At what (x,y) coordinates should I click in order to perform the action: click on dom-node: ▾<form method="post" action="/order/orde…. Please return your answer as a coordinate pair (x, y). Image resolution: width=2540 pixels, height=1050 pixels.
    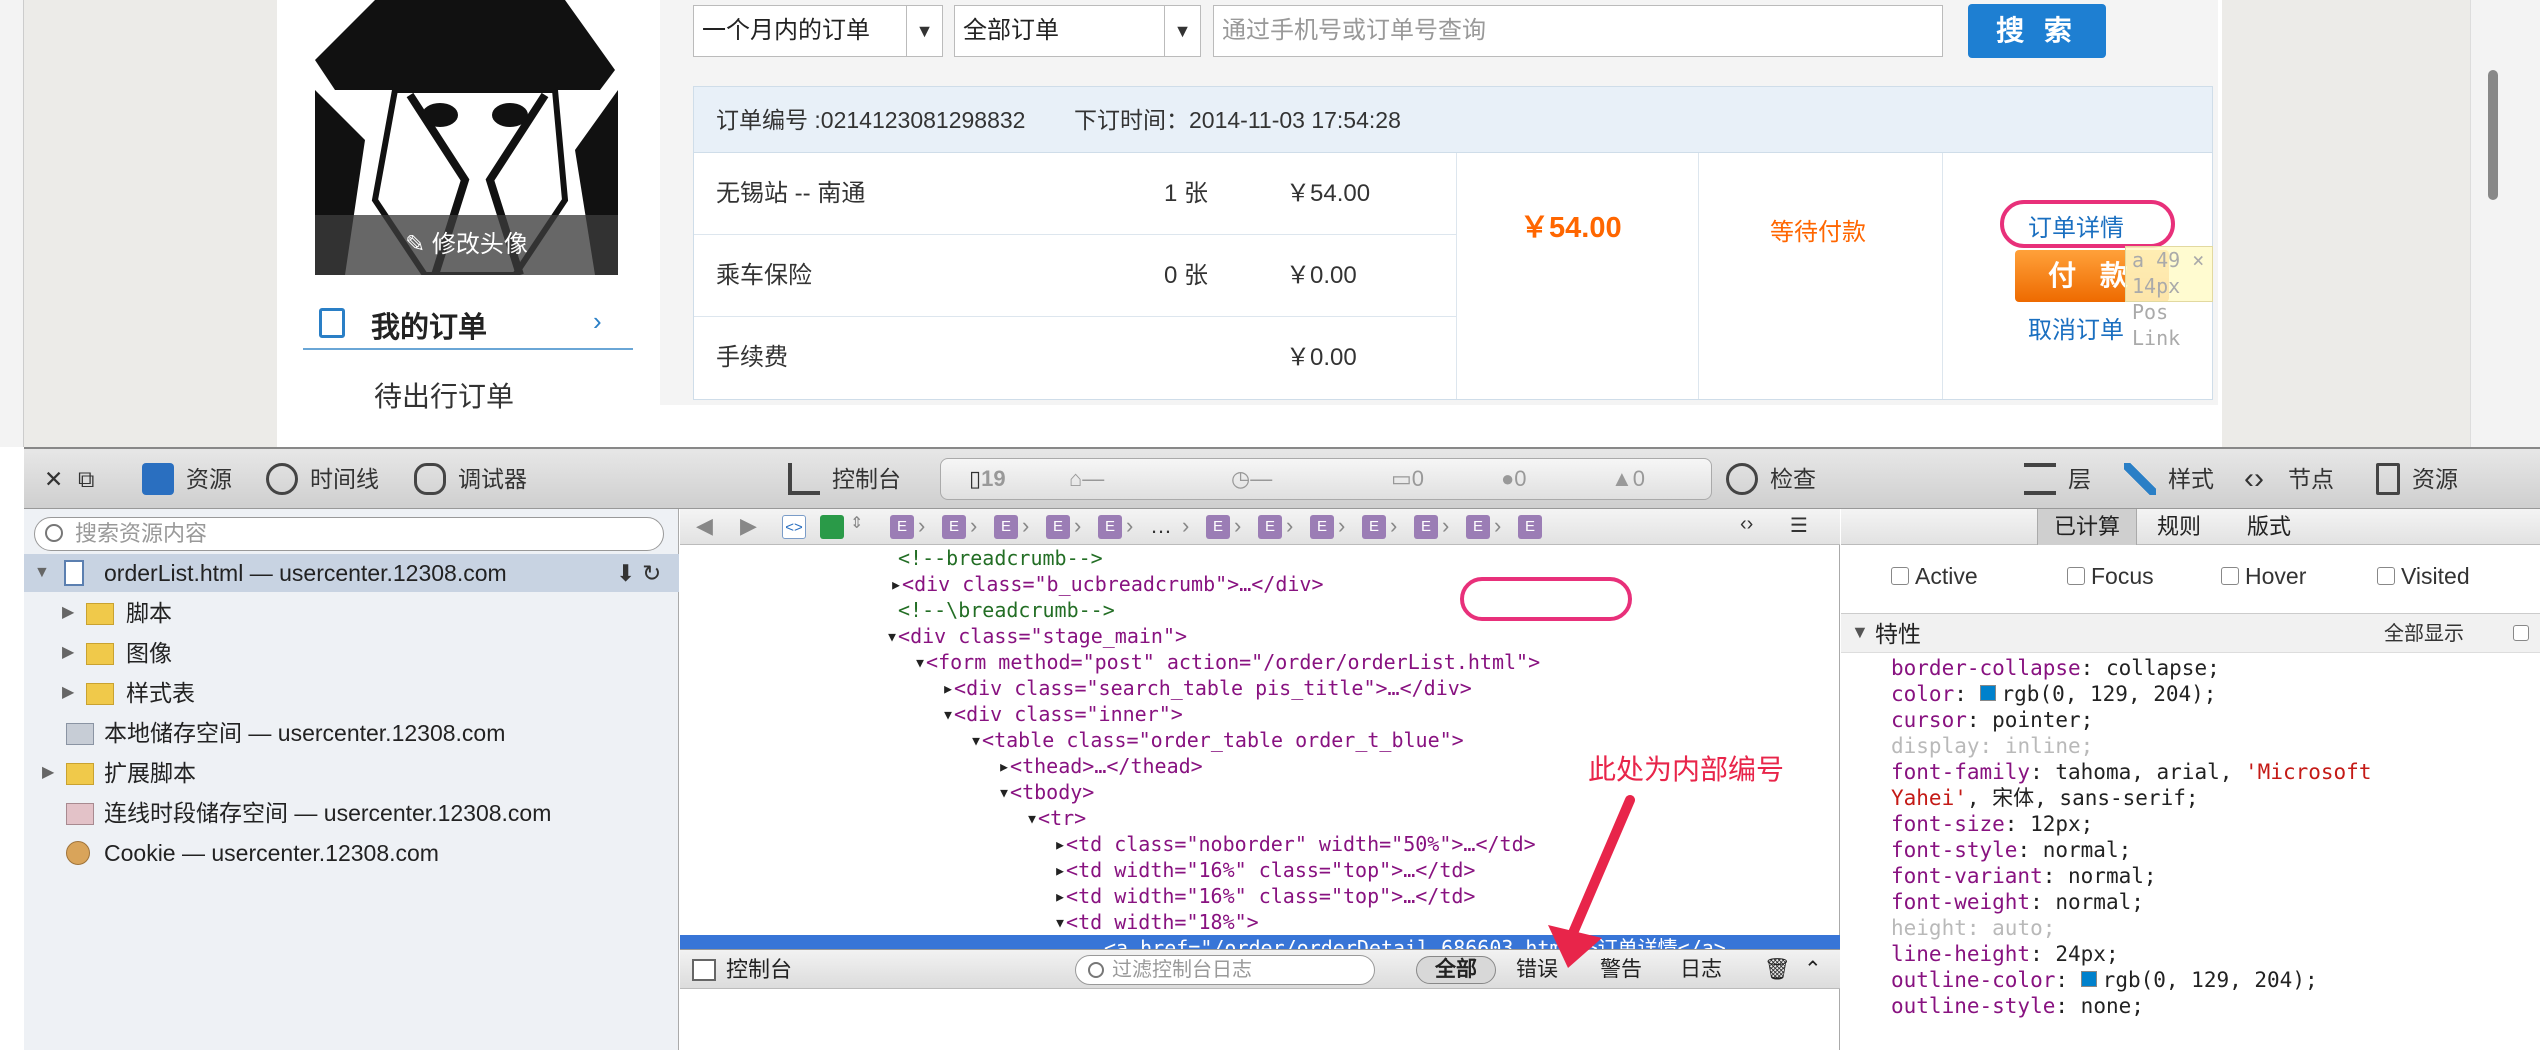
    Looking at the image, I should click on (1260, 662).